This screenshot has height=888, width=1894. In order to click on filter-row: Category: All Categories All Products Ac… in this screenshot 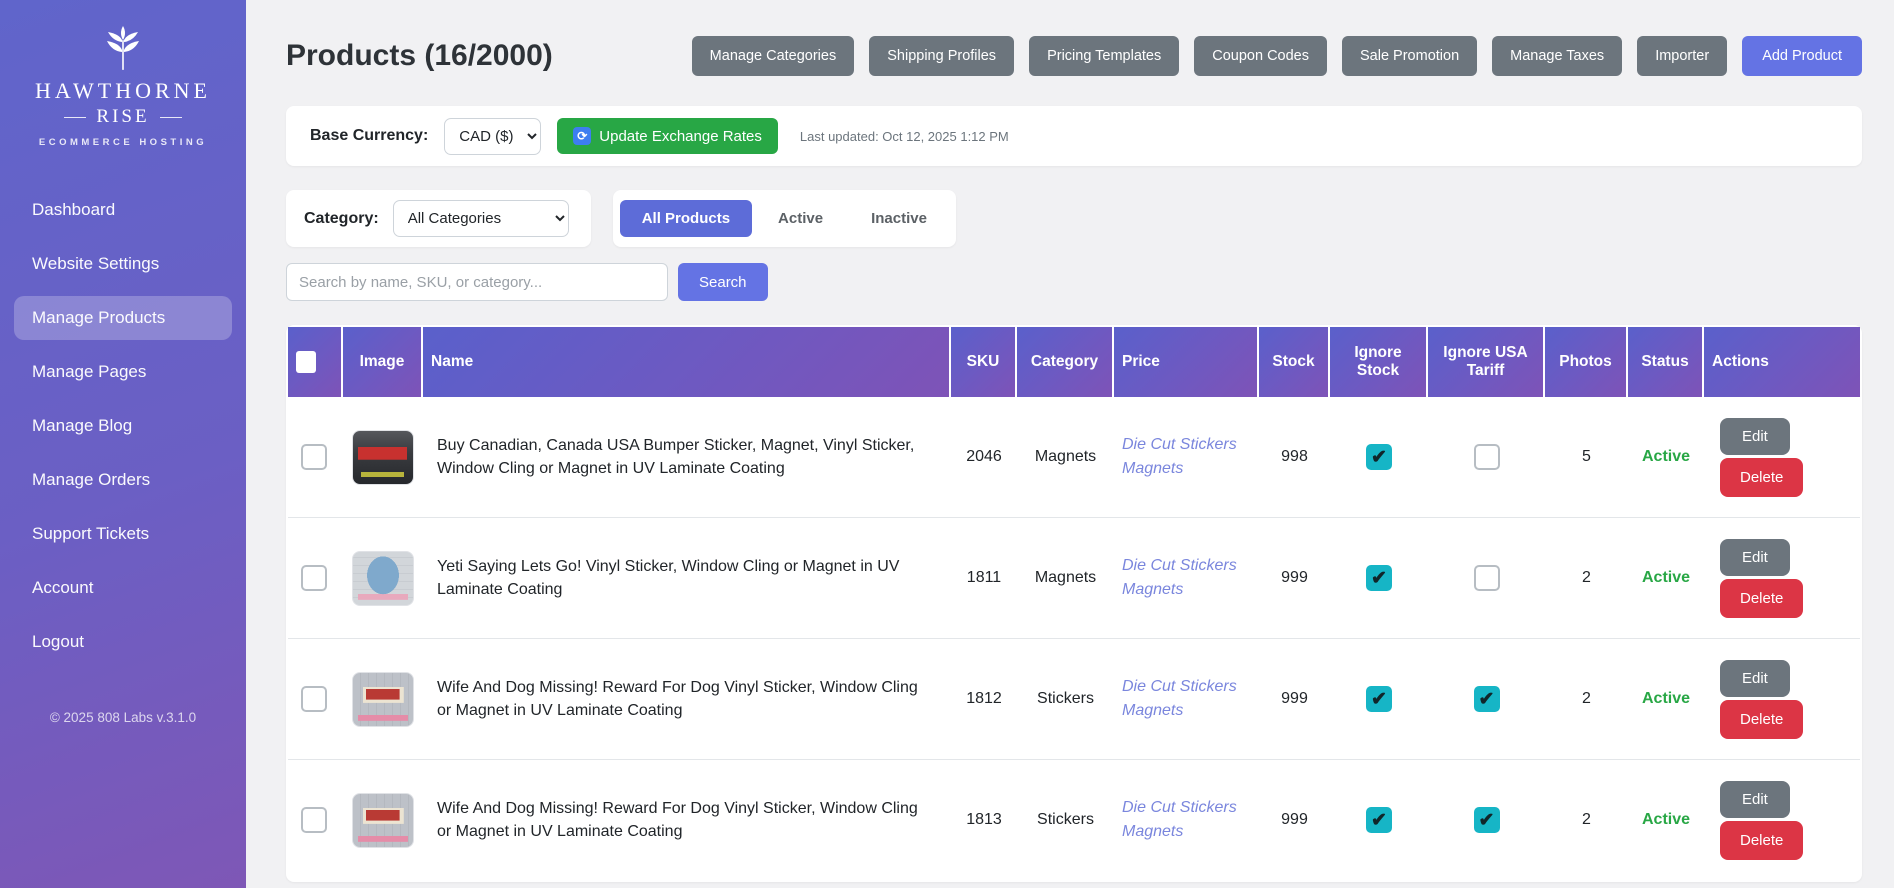, I will do `click(1074, 218)`.